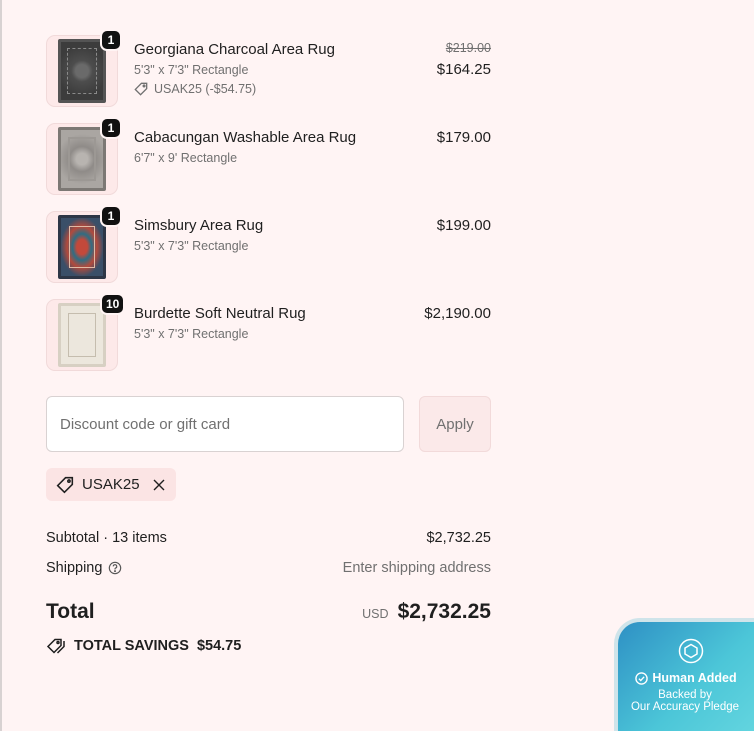 This screenshot has width=754, height=731. I want to click on product-name: Cabacungan Washable Area Rug, so click(245, 137).